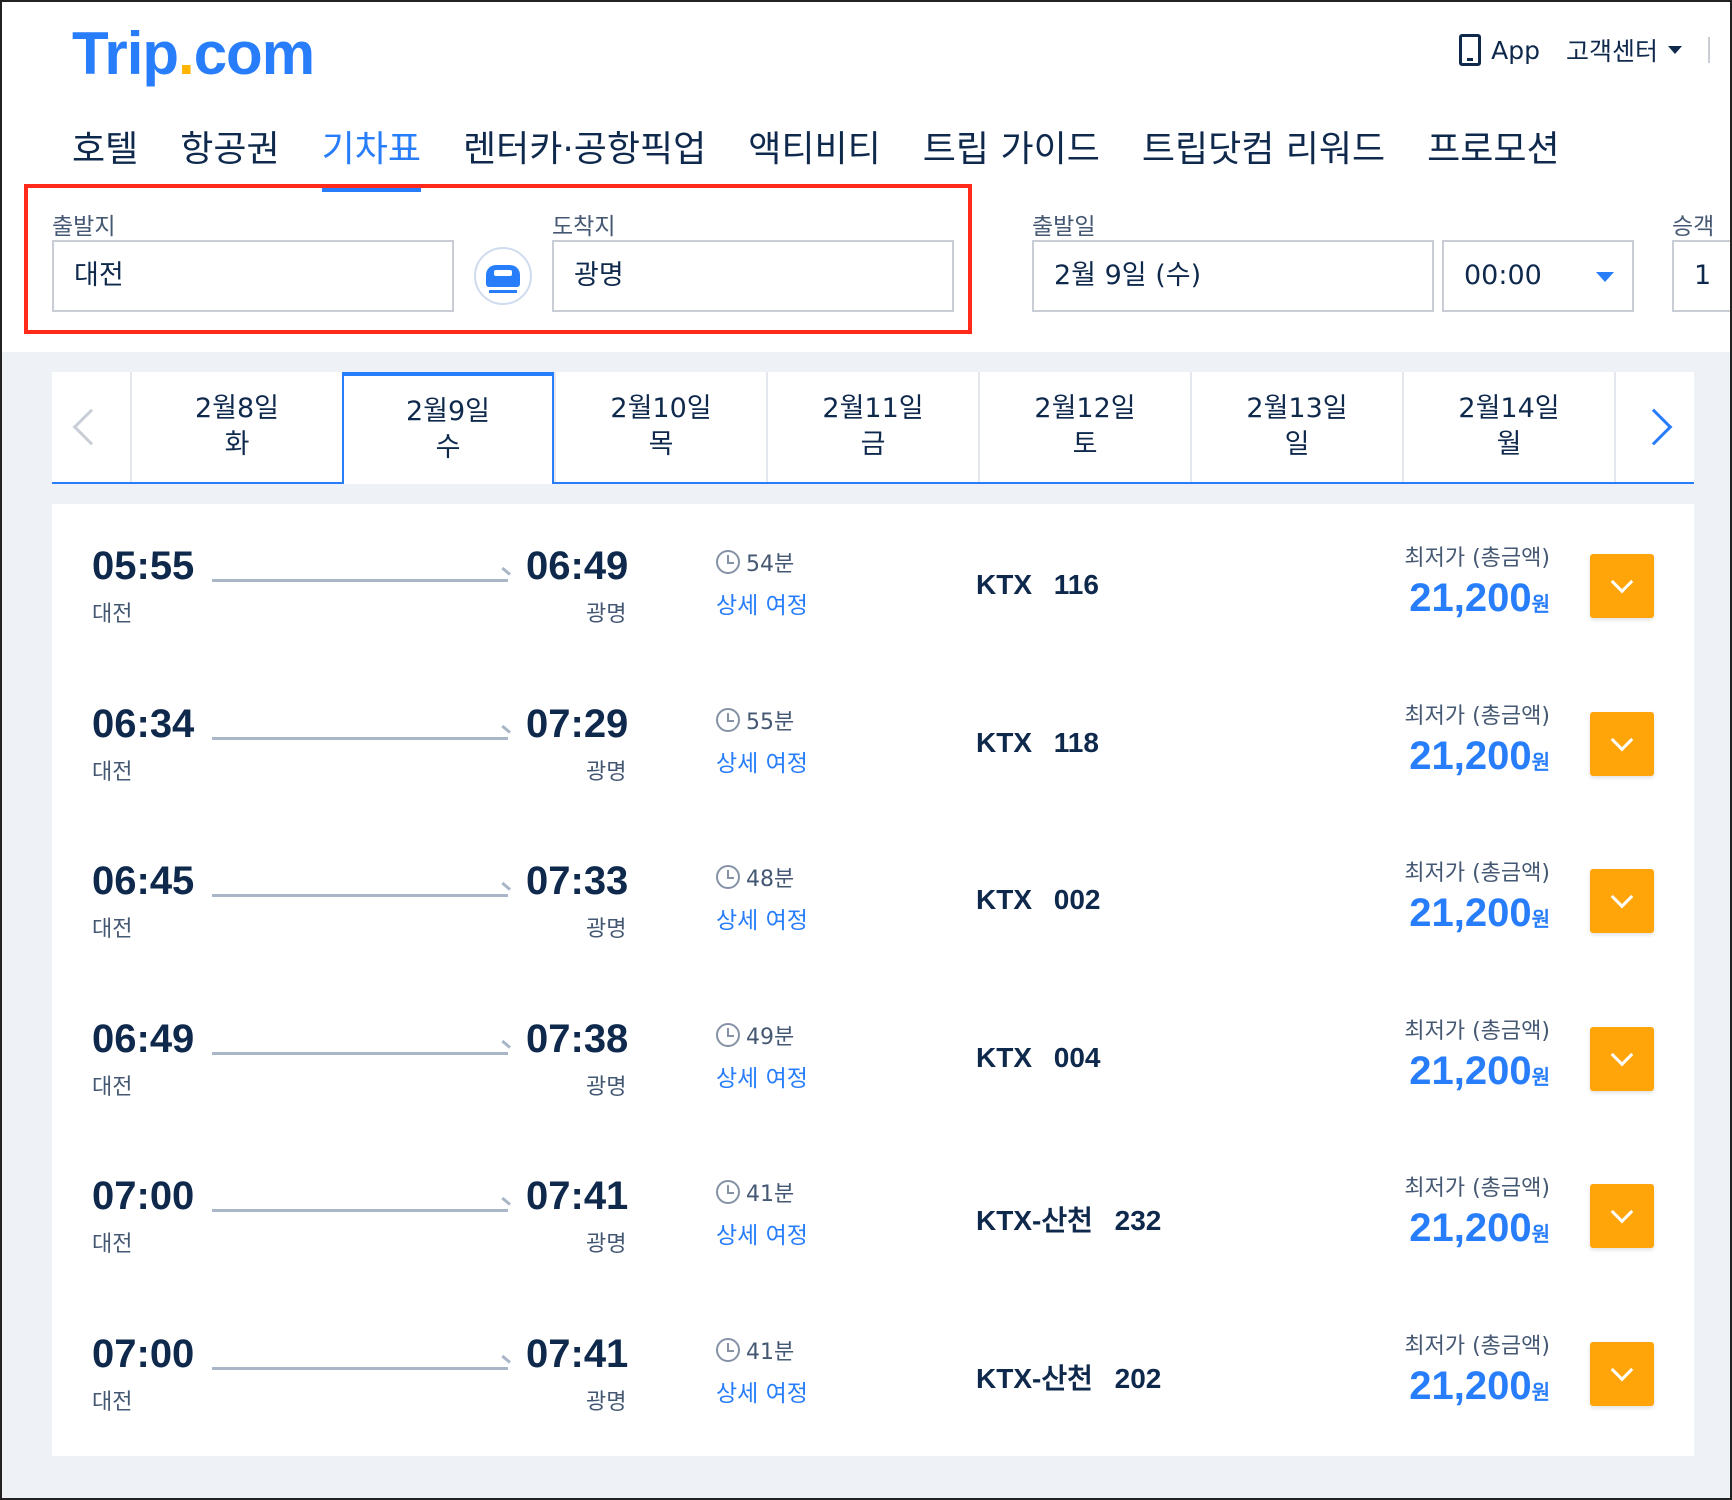 The image size is (1732, 1500). I want to click on nav-item-1: 항공권, so click(229, 156).